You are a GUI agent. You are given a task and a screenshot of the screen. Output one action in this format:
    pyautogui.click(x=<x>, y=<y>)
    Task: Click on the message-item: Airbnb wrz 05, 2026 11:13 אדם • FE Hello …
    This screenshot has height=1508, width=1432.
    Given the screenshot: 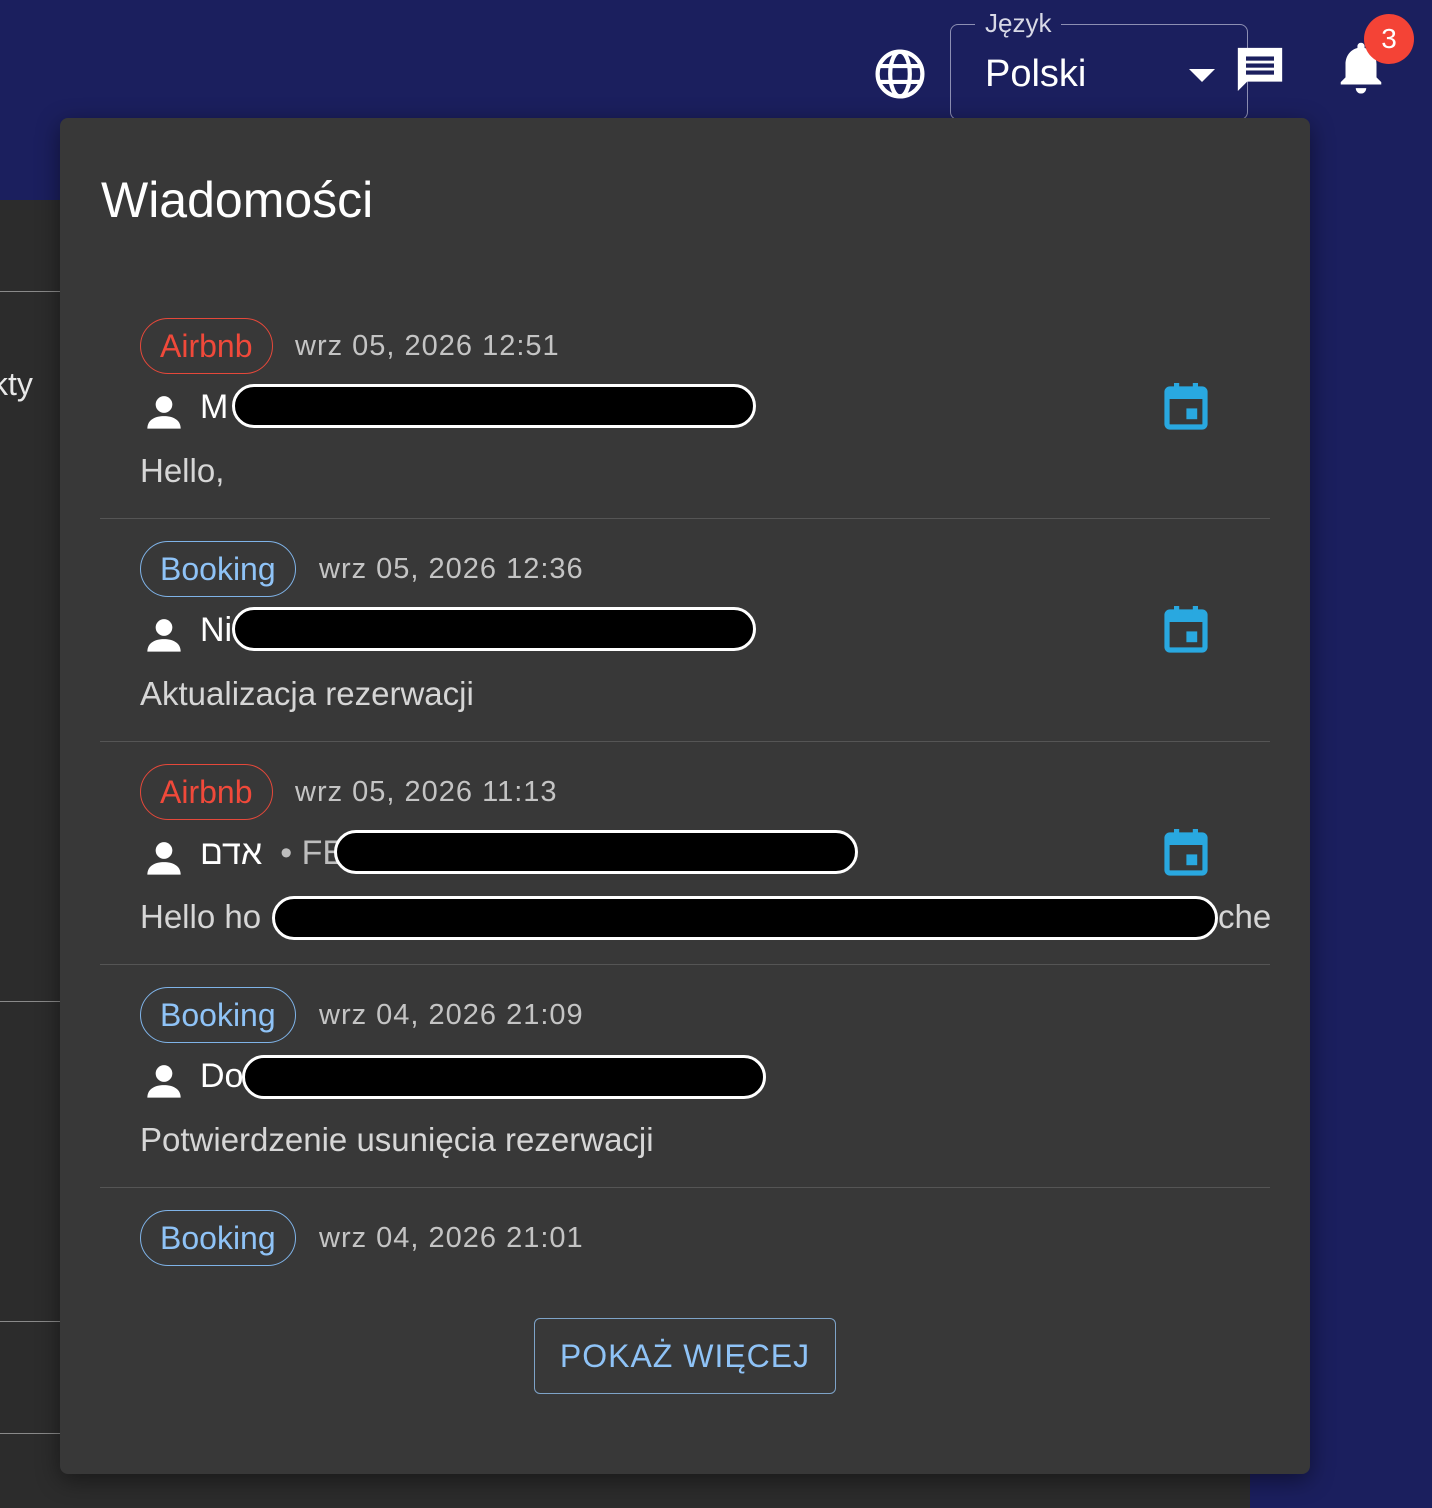 What is the action you would take?
    pyautogui.click(x=685, y=853)
    